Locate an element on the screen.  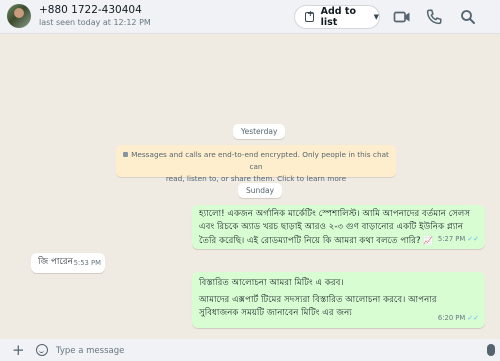
add-to-list-label: Add to list is located at coordinates (338, 17).